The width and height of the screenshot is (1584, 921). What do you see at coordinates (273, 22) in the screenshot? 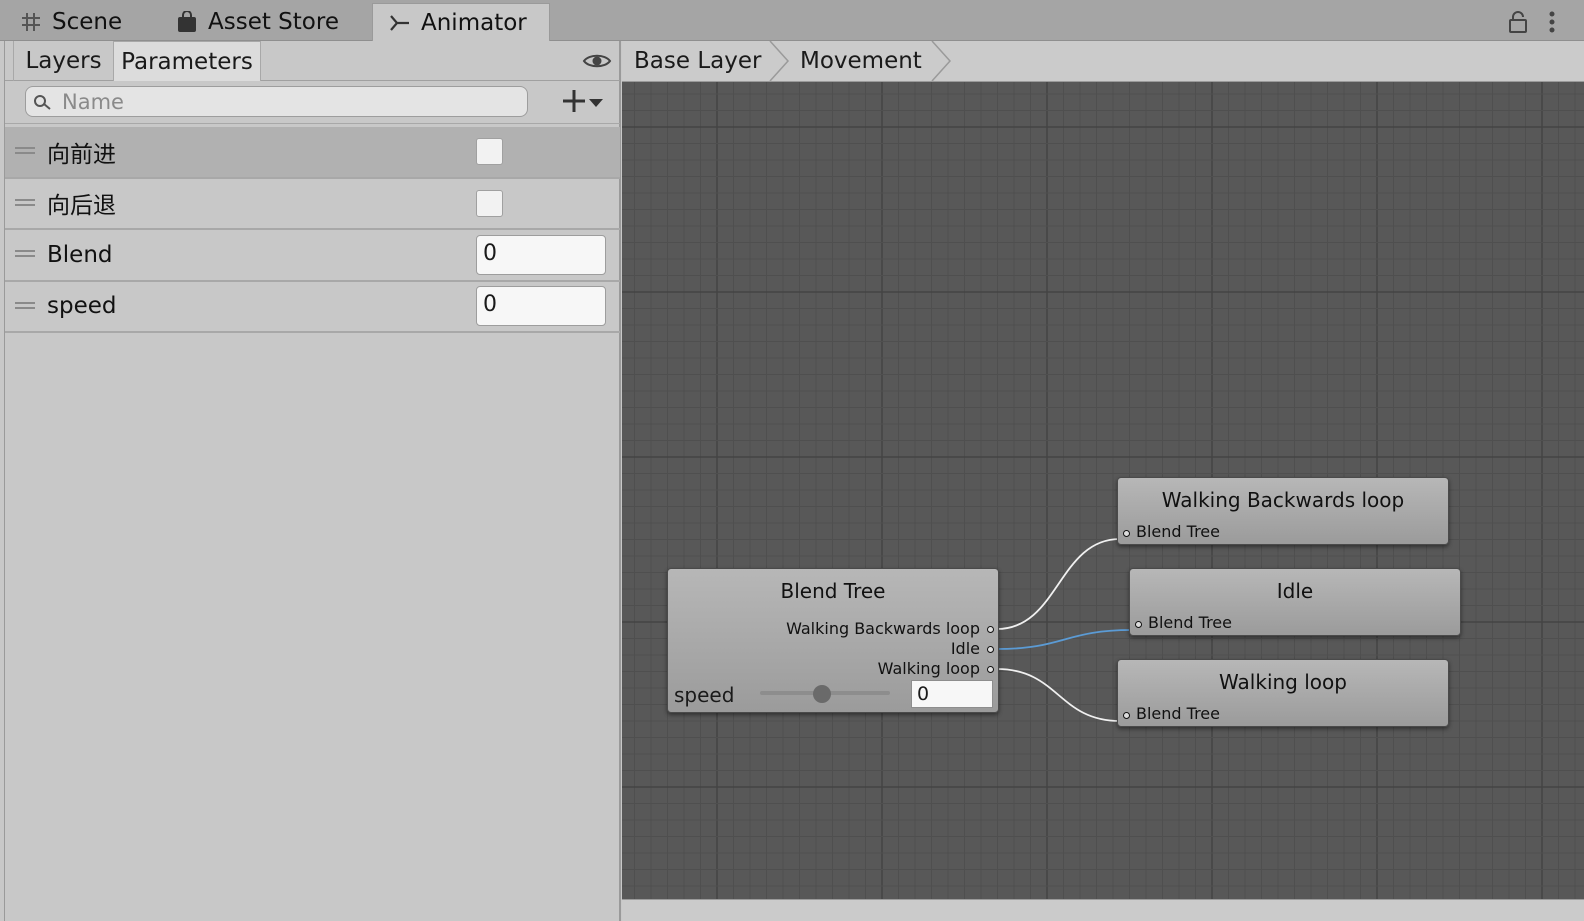
I see `tab-asset-store-label: Asset Store` at bounding box center [273, 22].